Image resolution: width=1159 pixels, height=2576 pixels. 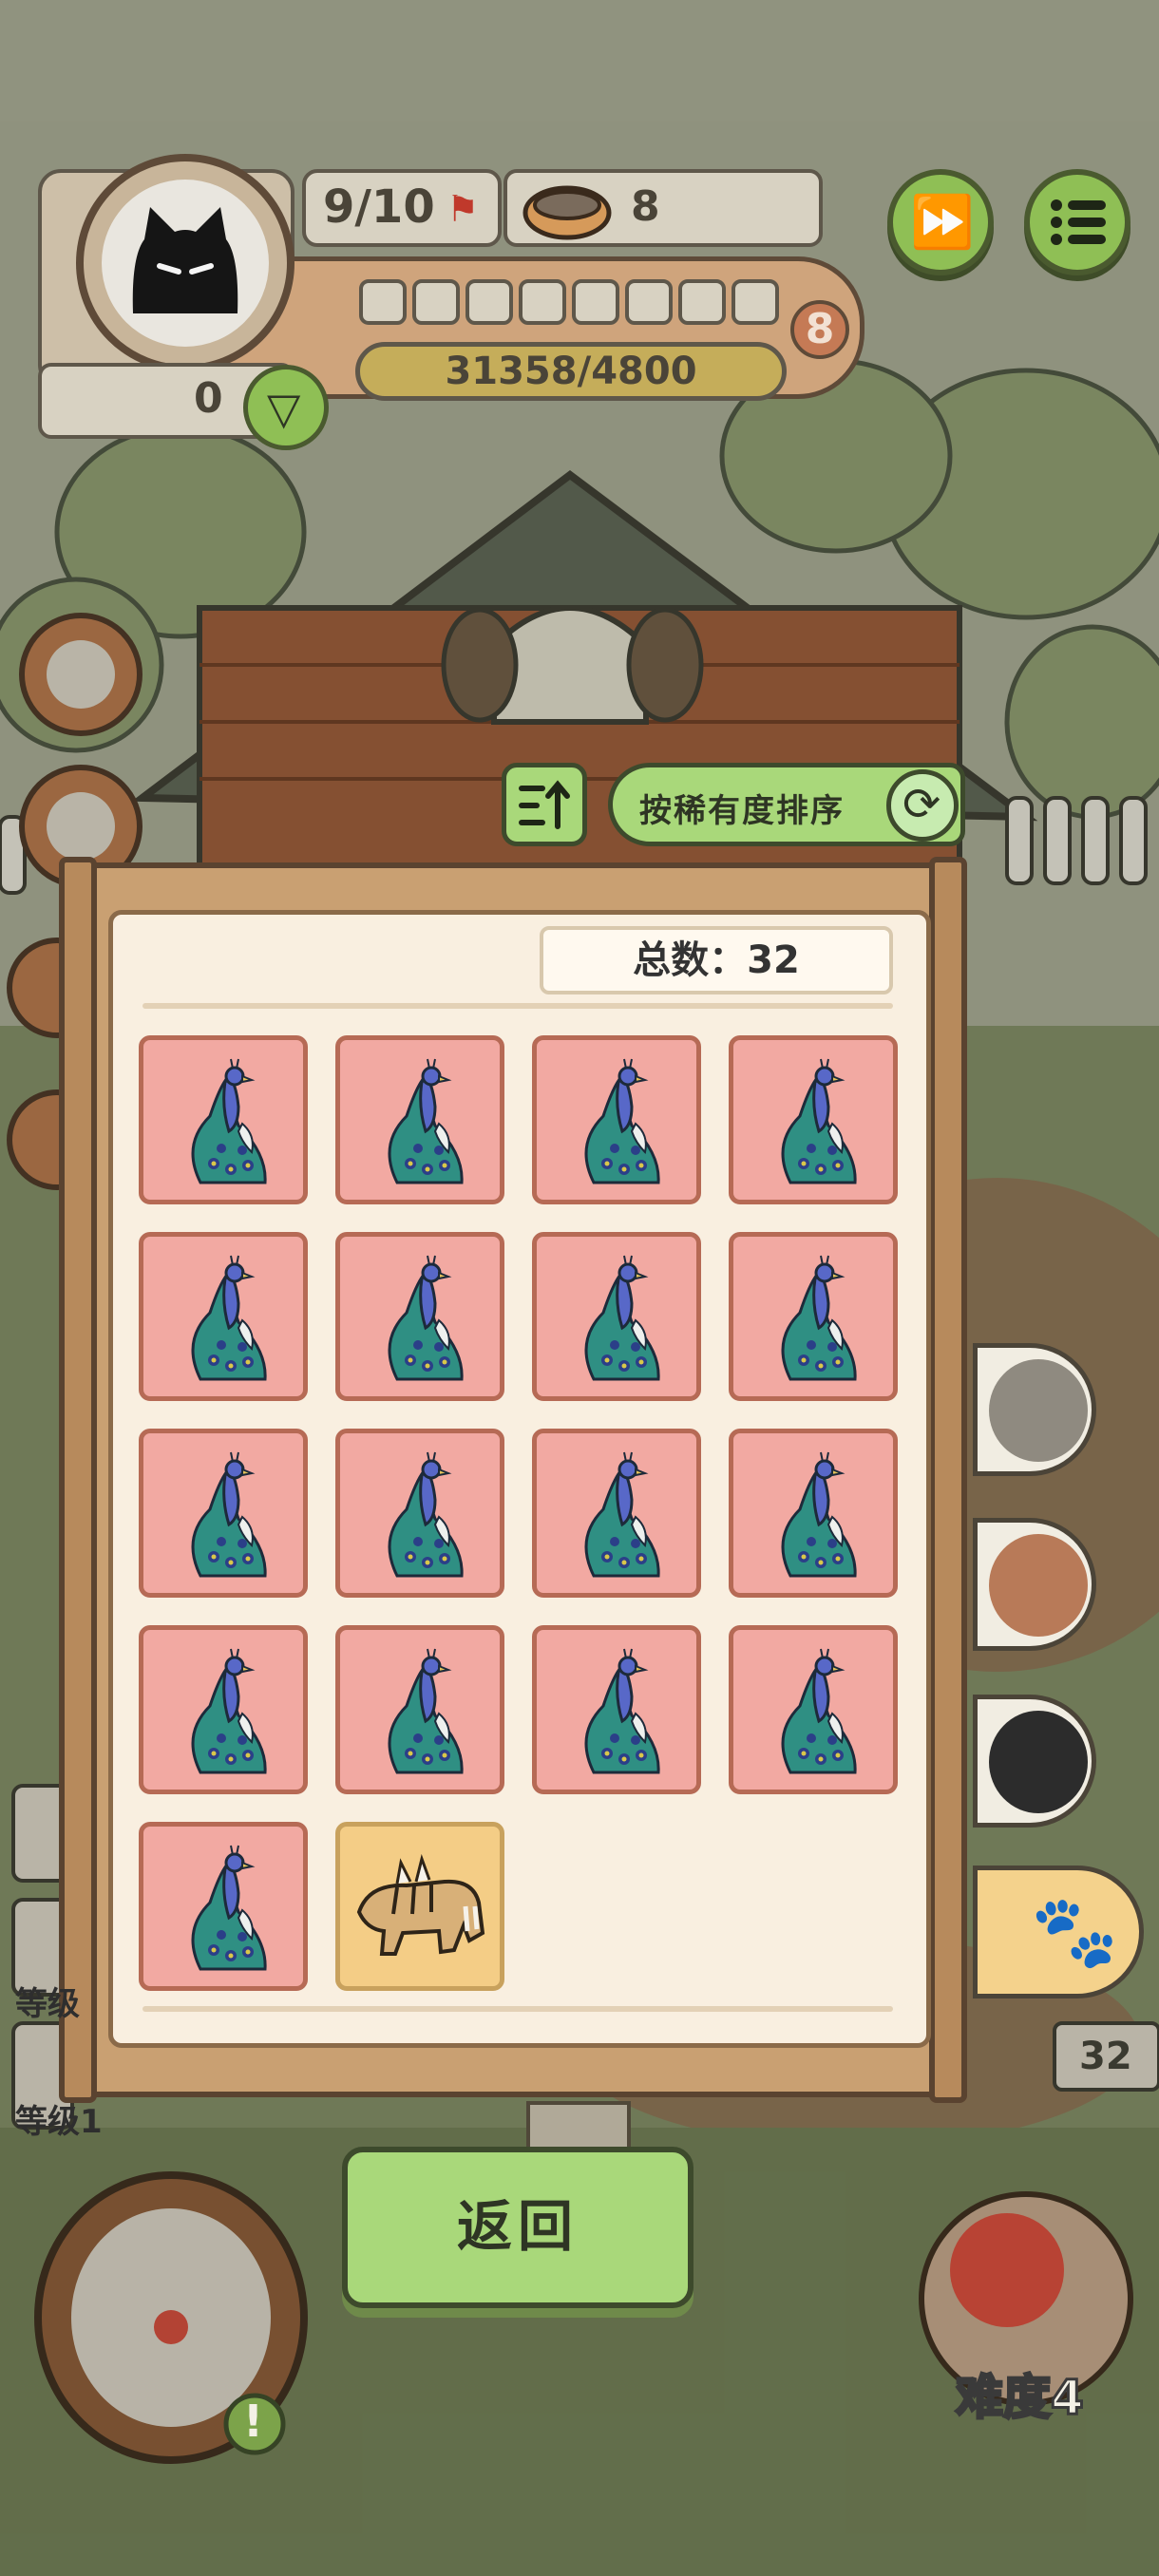 I want to click on sort-by-rarity-button: 按稀有度排序 ⟳, so click(x=786, y=804).